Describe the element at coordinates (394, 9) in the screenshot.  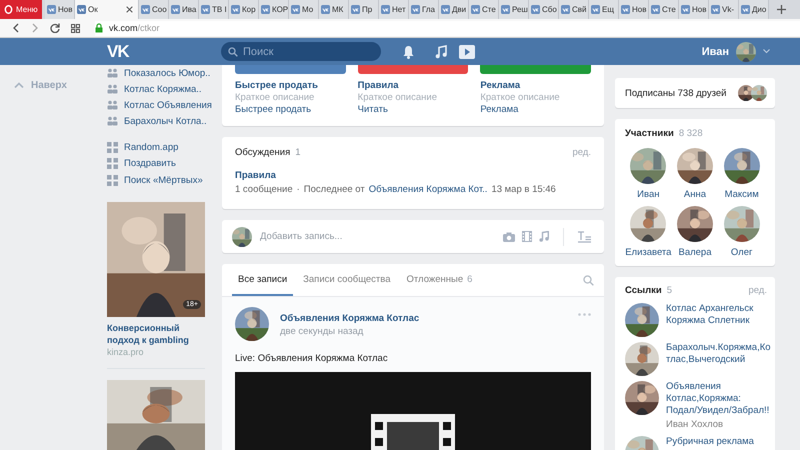
I see `browser-tab: Нет` at that location.